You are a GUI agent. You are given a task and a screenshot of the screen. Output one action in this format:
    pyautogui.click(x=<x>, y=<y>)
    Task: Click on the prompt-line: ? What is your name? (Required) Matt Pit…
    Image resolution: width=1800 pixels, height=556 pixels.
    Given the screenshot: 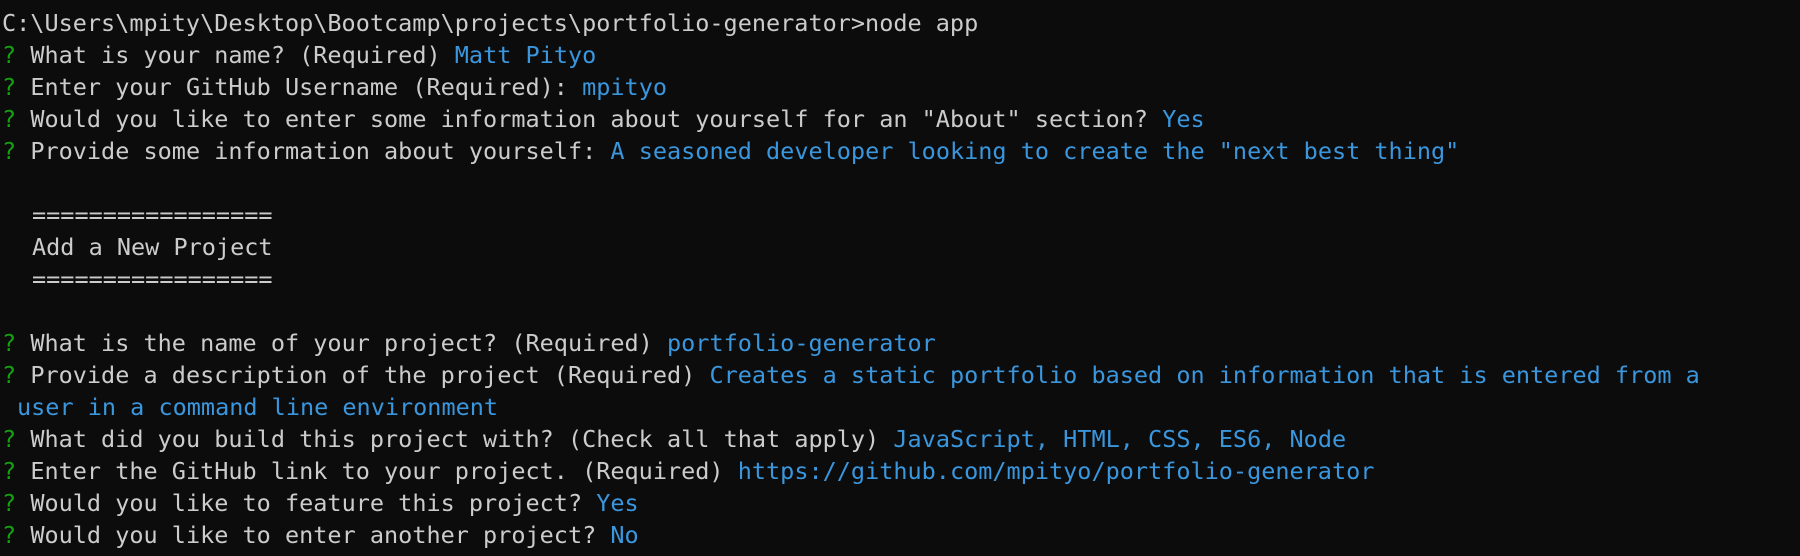 What is the action you would take?
    pyautogui.click(x=901, y=55)
    